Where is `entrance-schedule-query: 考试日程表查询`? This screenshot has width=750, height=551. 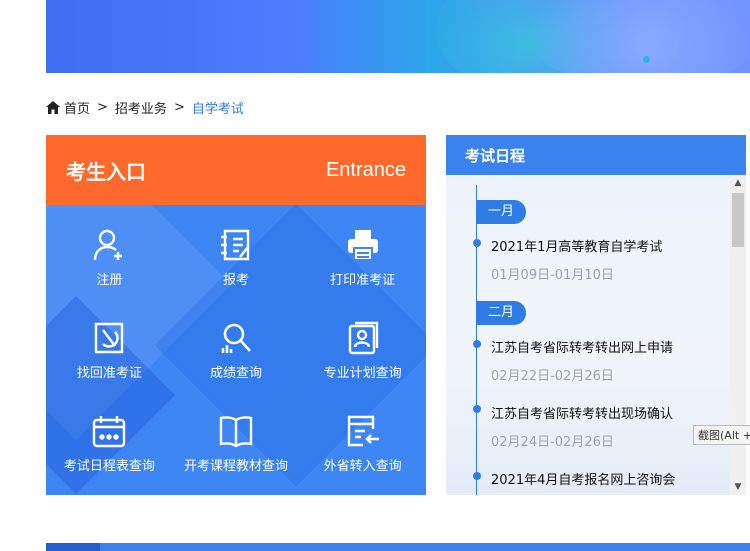
entrance-schedule-query: 考试日程表查询 is located at coordinates (109, 437).